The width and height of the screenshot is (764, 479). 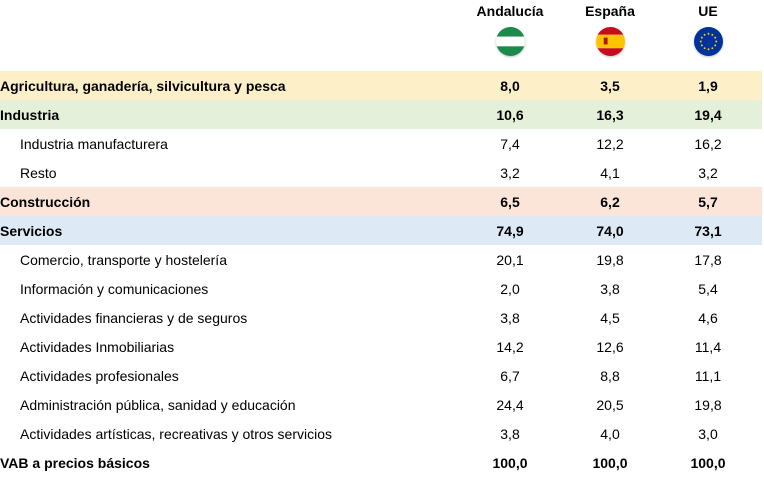 I want to click on value-ue: 19,4, so click(x=708, y=114).